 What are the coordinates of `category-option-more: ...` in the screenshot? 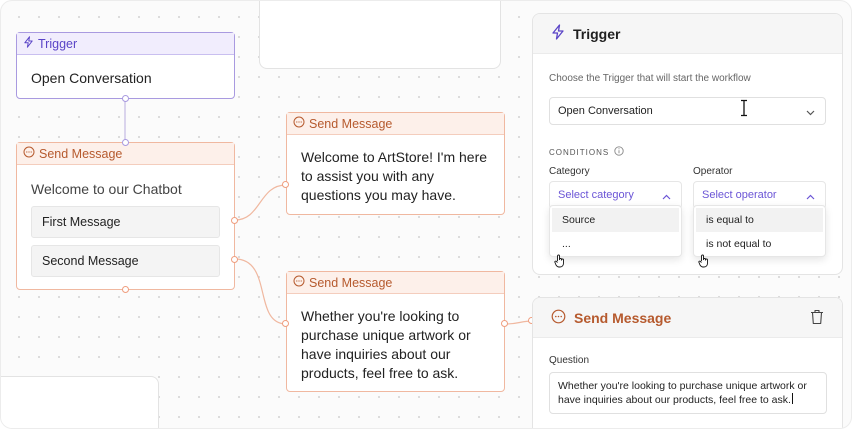 It's located at (615, 244).